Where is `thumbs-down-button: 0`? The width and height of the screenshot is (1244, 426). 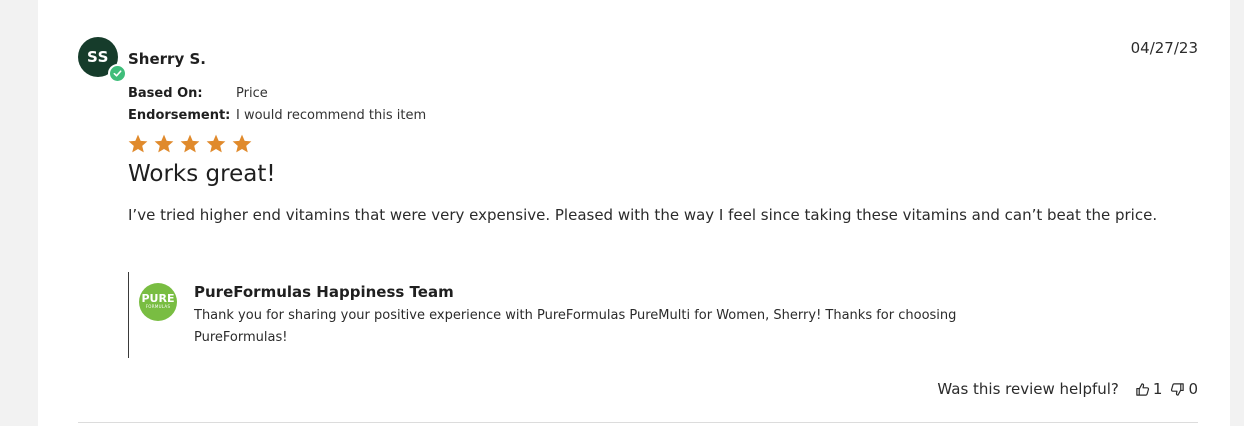 thumbs-down-button: 0 is located at coordinates (1184, 389).